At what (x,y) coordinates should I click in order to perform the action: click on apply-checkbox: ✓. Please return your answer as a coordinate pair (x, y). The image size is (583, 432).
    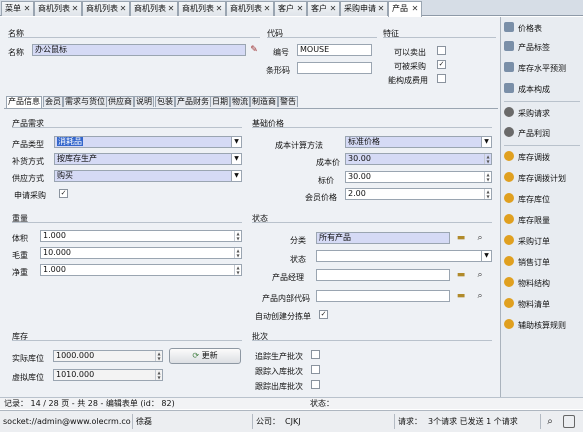
    Looking at the image, I should click on (63, 193).